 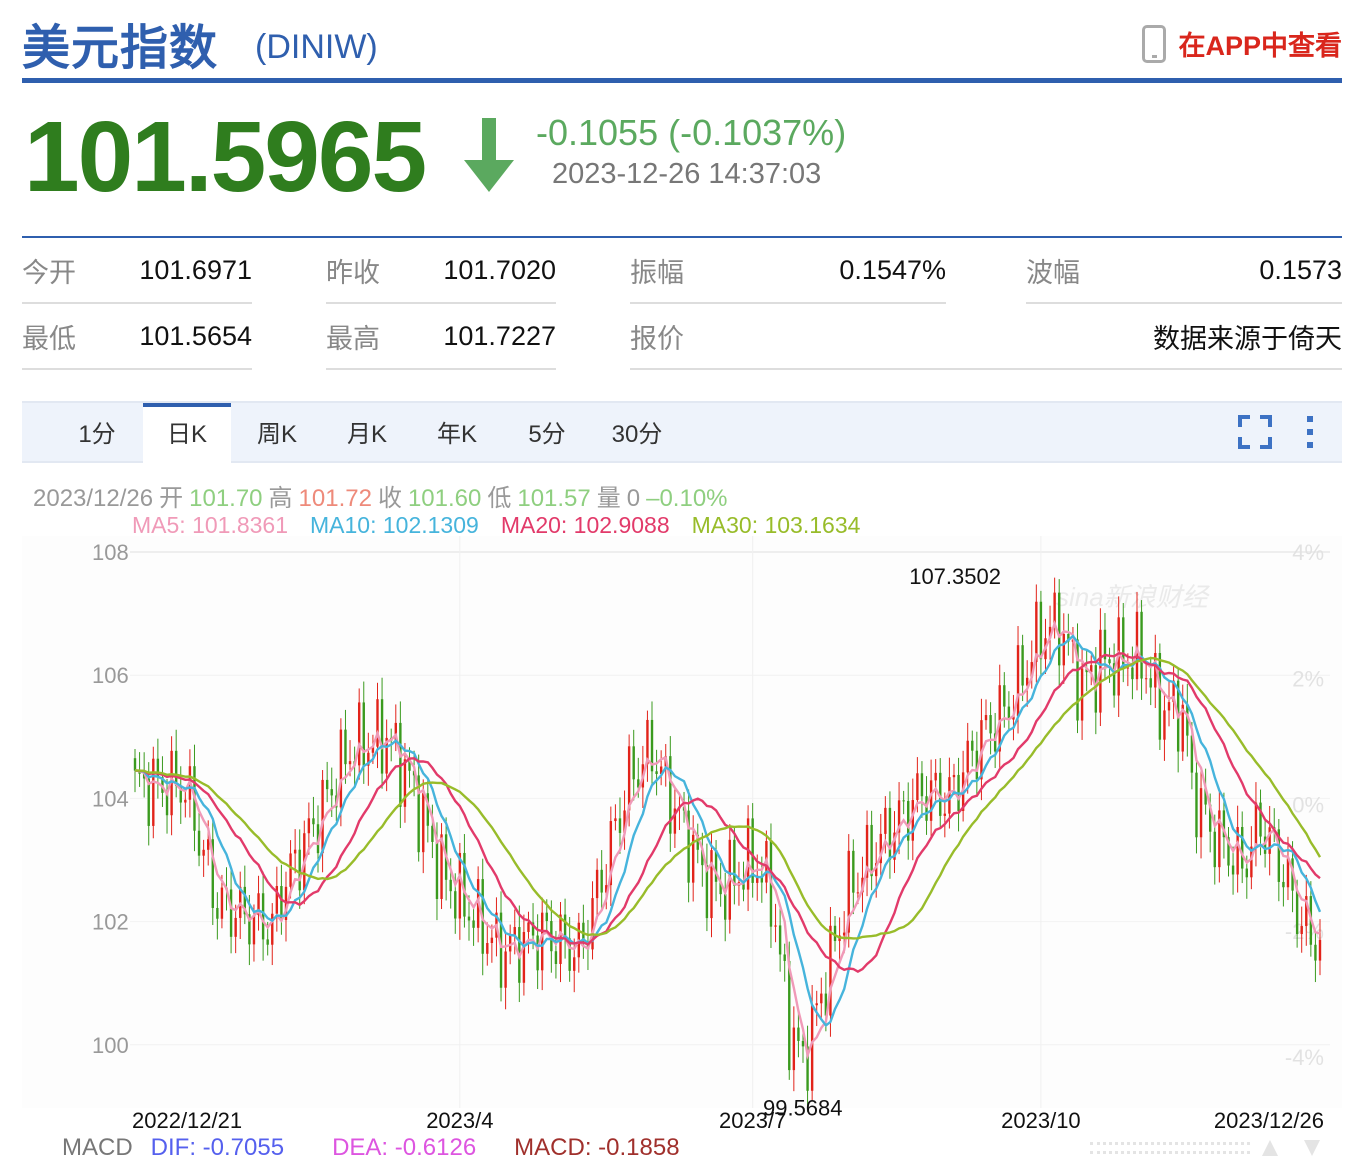 What do you see at coordinates (187, 434) in the screenshot?
I see `tab-daily-k: 日K` at bounding box center [187, 434].